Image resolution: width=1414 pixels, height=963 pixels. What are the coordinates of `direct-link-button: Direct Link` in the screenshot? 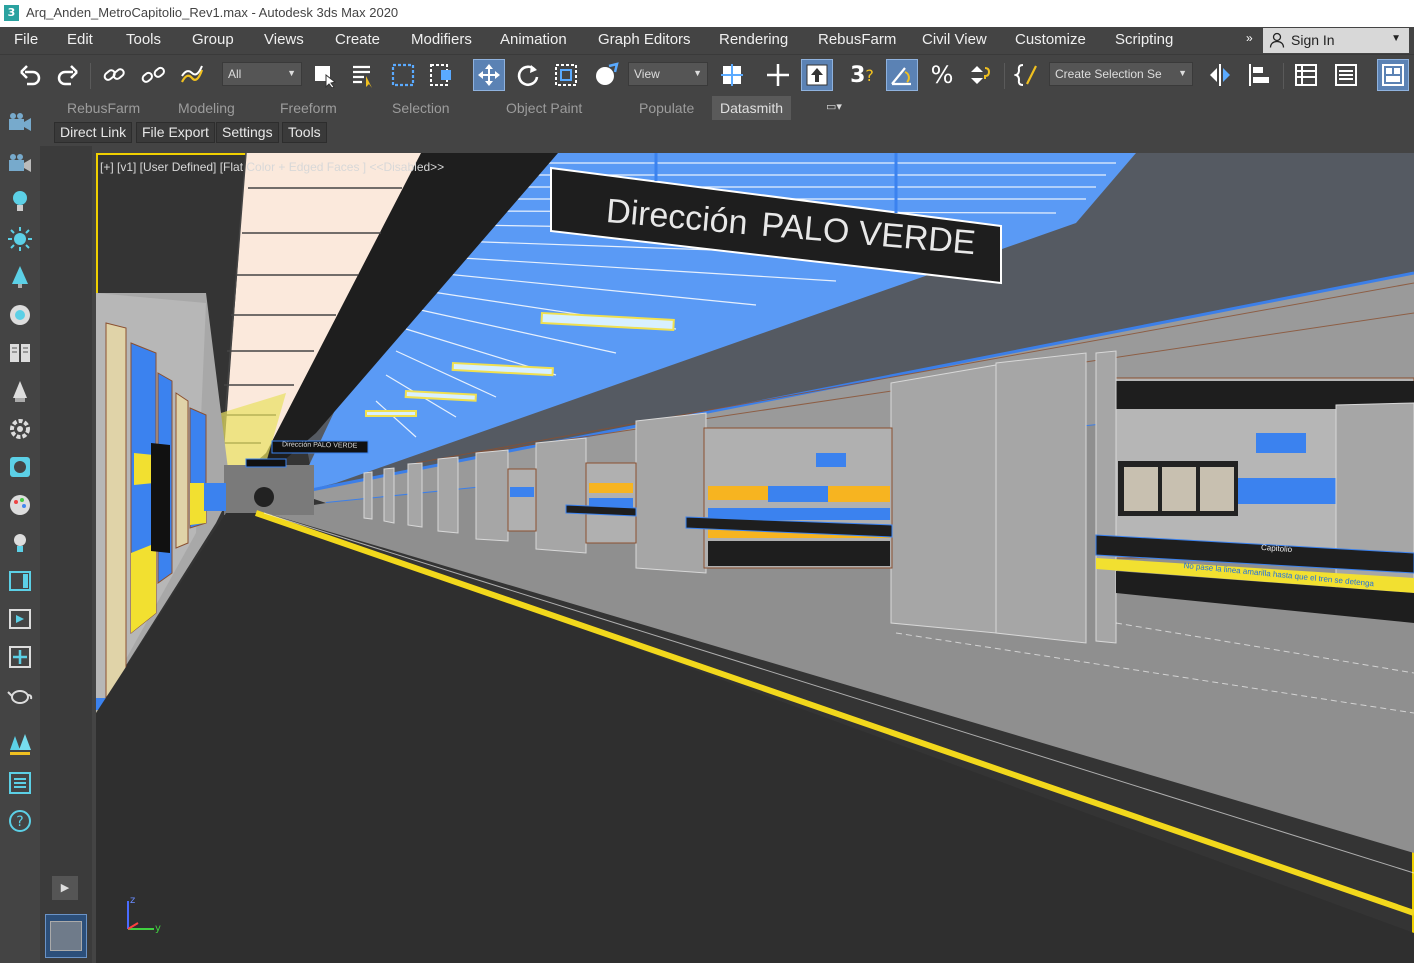 It's located at (93, 132).